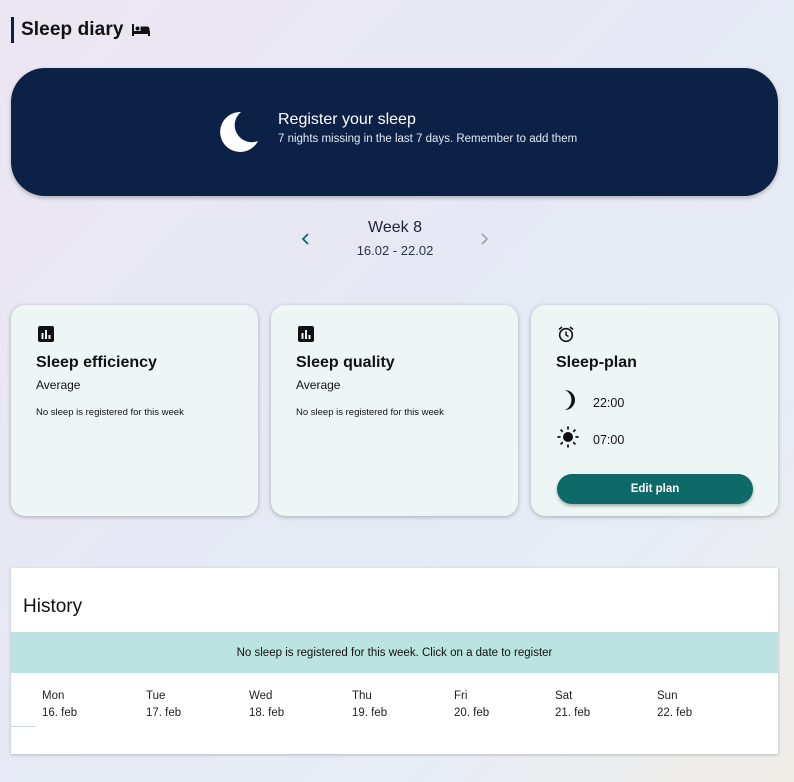 The image size is (794, 782). What do you see at coordinates (96, 362) in the screenshot?
I see `card-title: Sleep efficiency` at bounding box center [96, 362].